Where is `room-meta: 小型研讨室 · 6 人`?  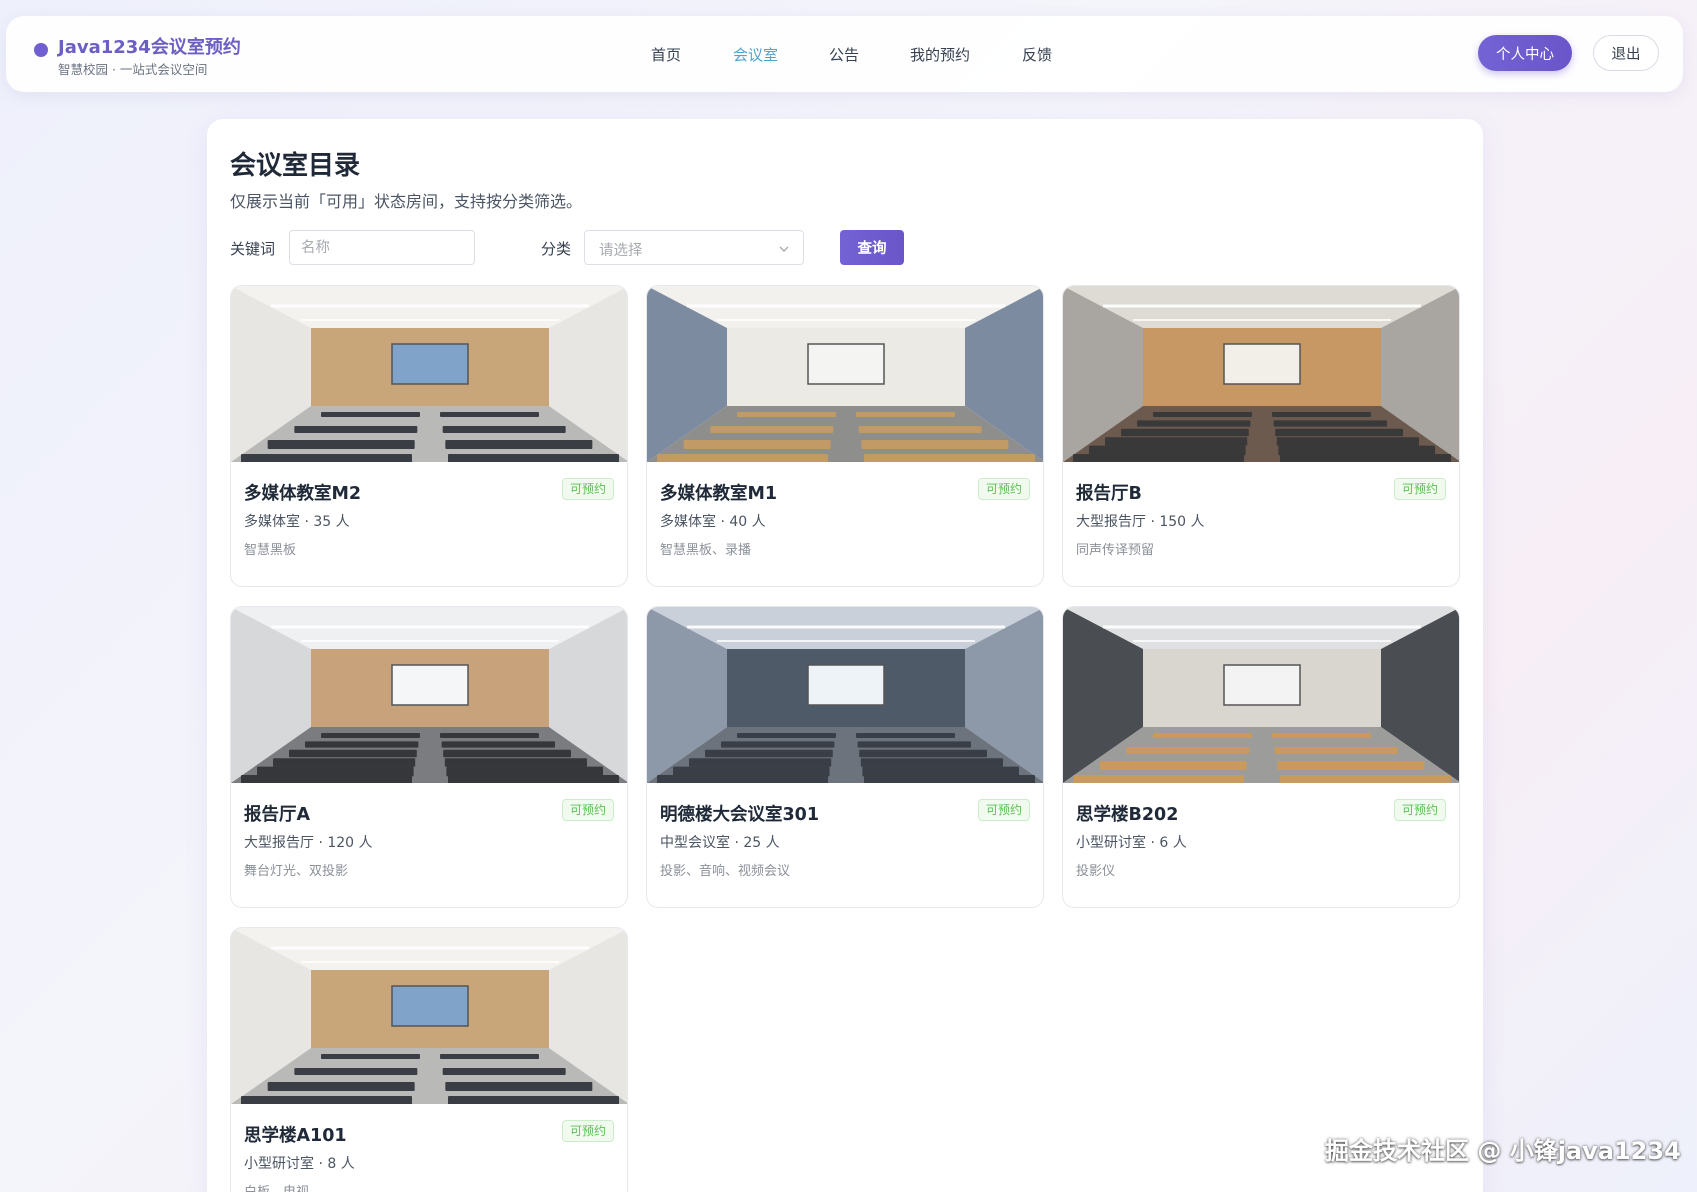 room-meta: 小型研讨室 · 6 人 is located at coordinates (1131, 843).